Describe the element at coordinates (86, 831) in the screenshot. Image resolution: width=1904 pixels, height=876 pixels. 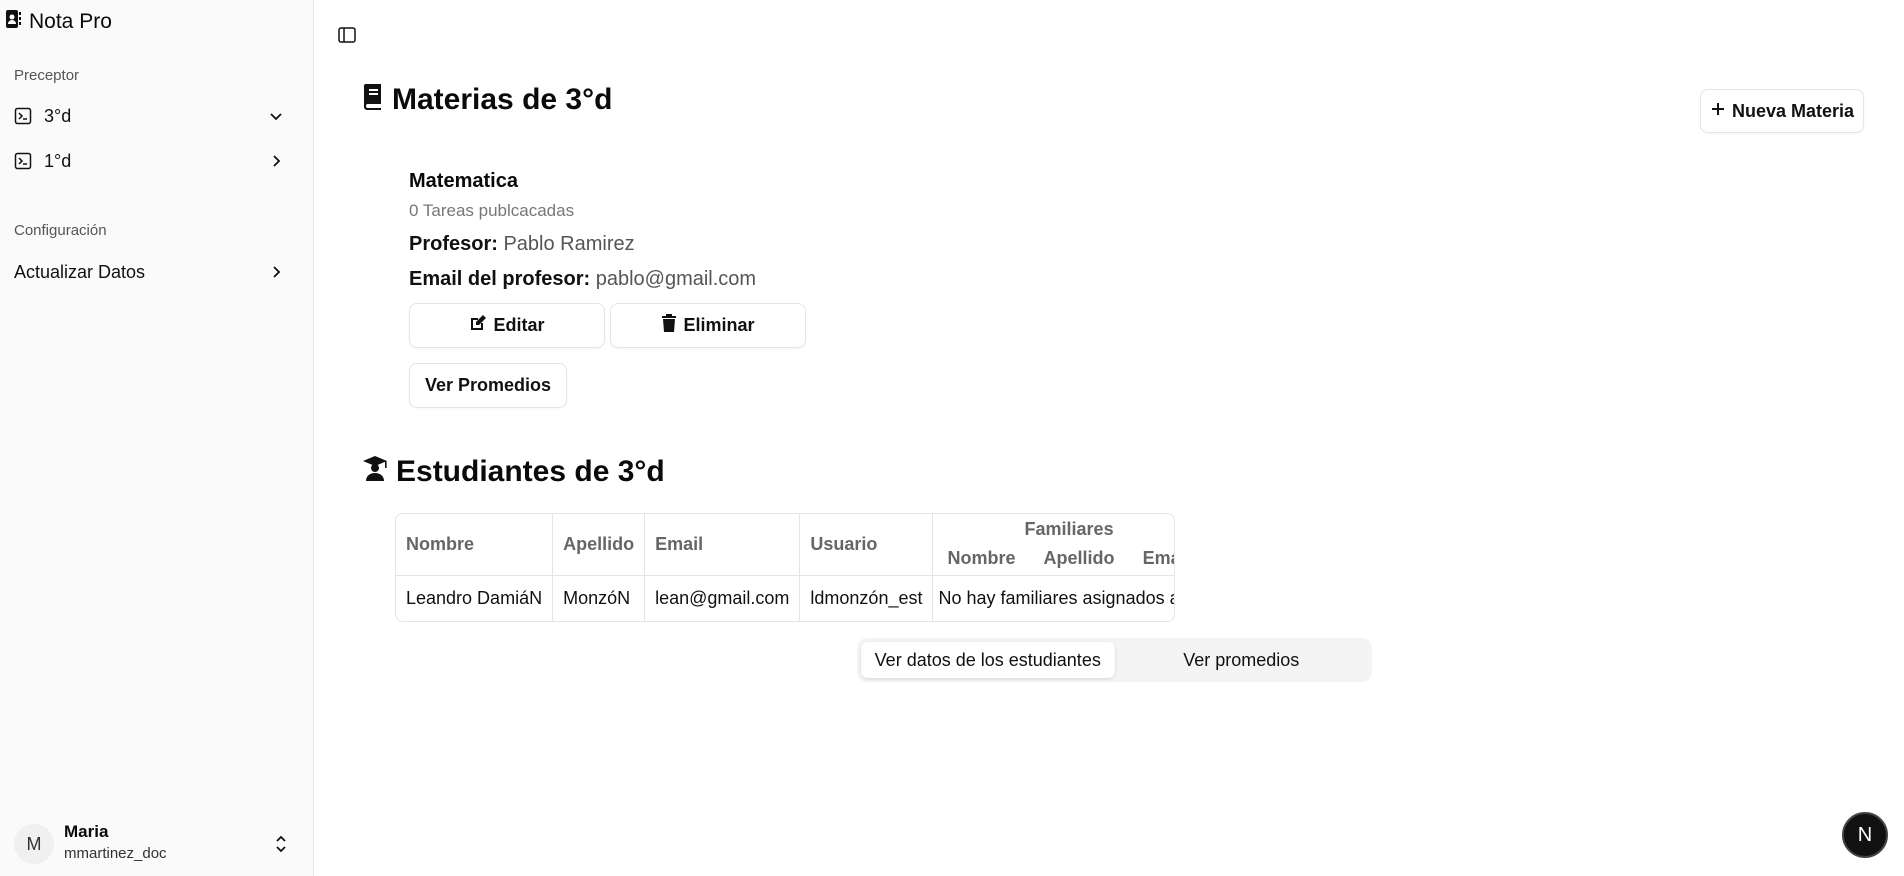
I see `user-name: Maria` at that location.